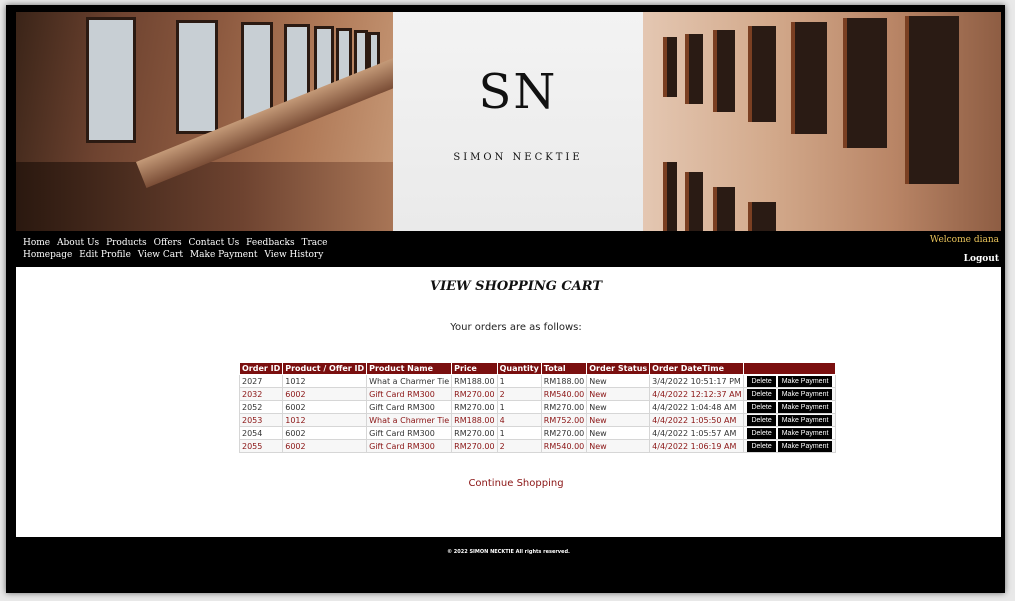  What do you see at coordinates (474, 368) in the screenshot?
I see `col-price: Price` at bounding box center [474, 368].